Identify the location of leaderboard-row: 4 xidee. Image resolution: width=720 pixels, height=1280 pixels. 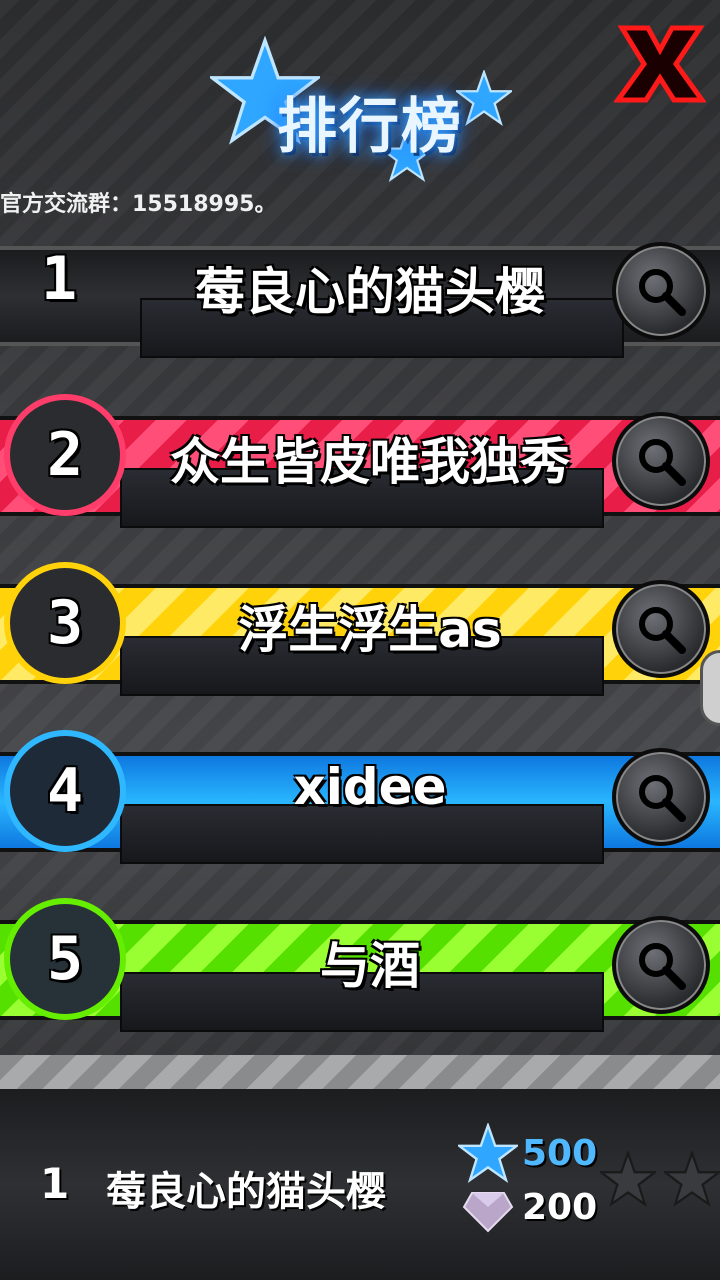
(360, 799).